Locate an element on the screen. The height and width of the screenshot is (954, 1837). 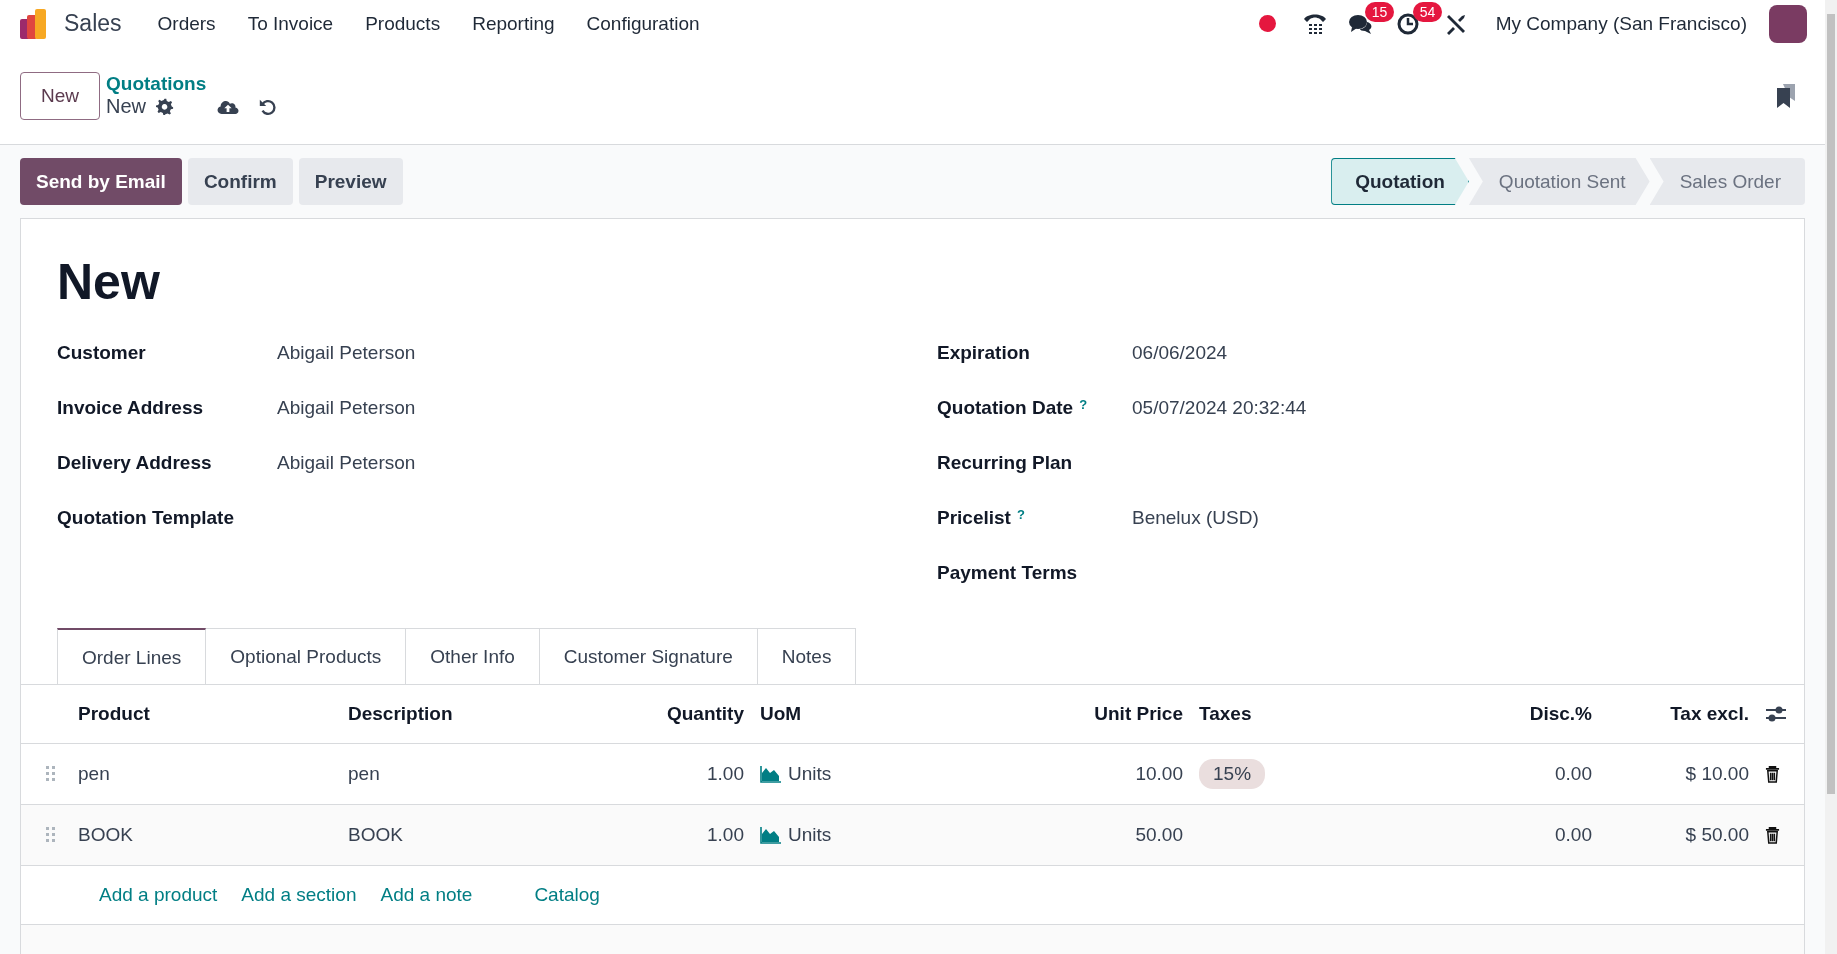
breadcrumb-link: Quotations is located at coordinates (201, 84).